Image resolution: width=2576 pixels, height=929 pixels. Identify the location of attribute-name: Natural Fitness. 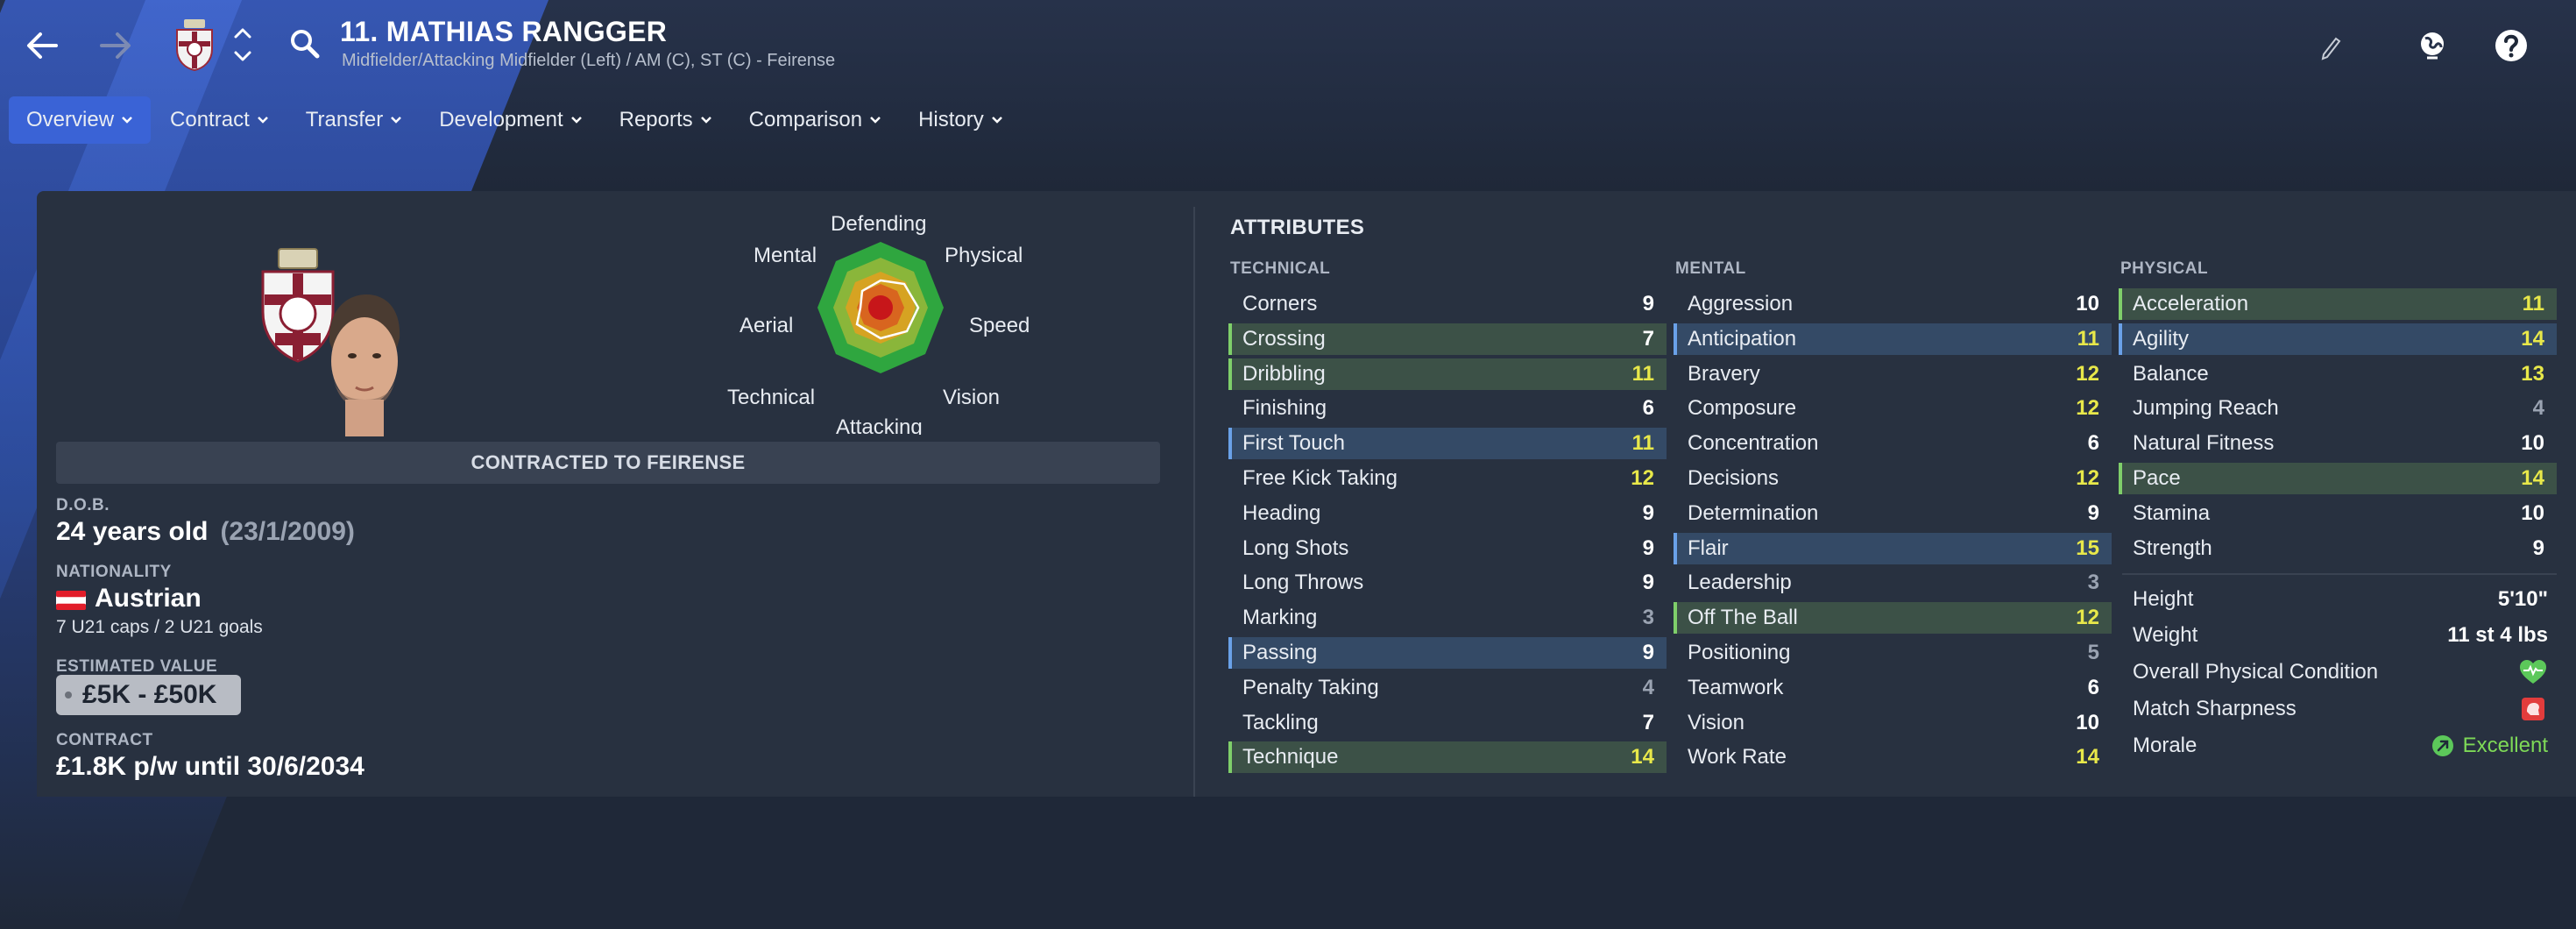
(2204, 443).